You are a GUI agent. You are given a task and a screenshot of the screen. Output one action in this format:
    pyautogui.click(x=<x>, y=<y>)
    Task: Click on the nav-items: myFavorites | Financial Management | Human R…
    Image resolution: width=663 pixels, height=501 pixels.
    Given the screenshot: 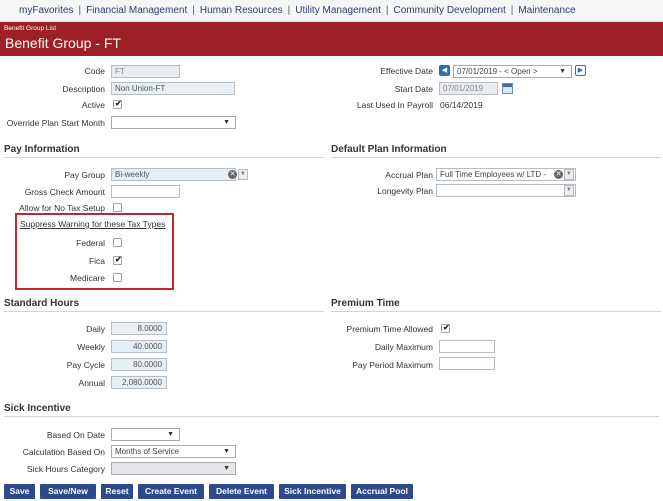 What is the action you would take?
    pyautogui.click(x=297, y=10)
    